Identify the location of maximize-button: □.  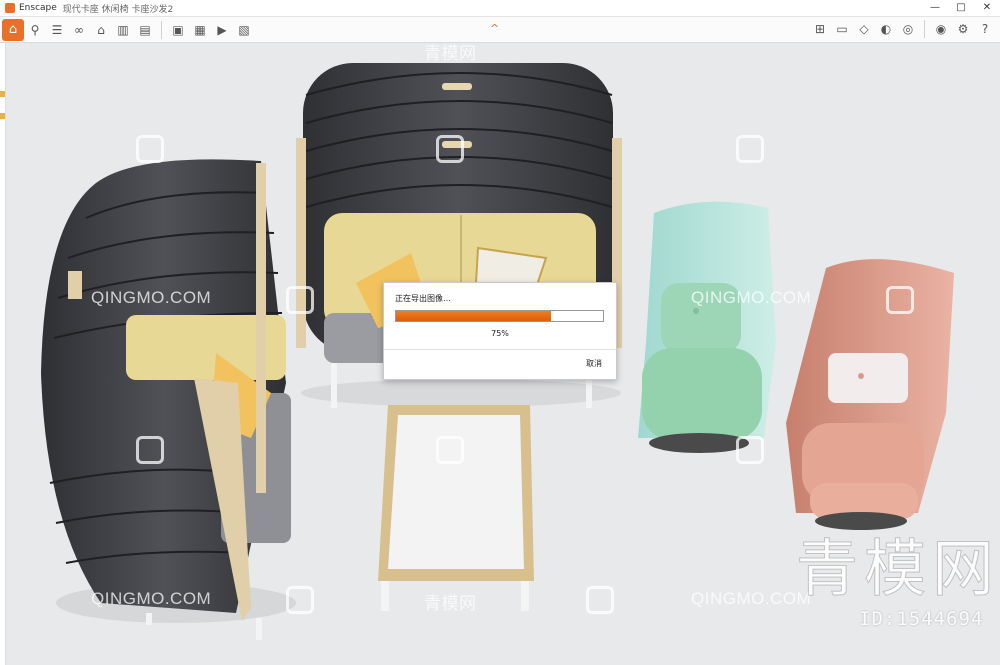
(961, 8).